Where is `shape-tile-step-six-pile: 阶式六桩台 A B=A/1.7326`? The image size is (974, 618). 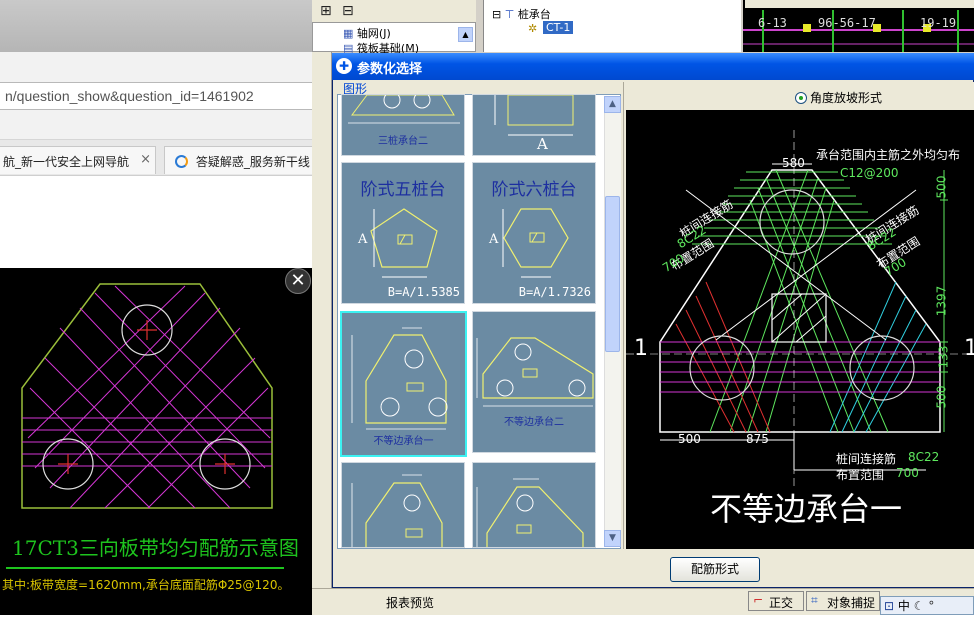
shape-tile-step-six-pile: 阶式六桩台 A B=A/1.7326 is located at coordinates (534, 233).